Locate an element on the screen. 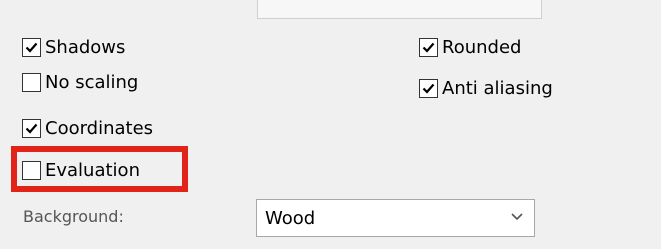 The width and height of the screenshot is (661, 249). no-scaling-checkbox: No scaling is located at coordinates (80, 82).